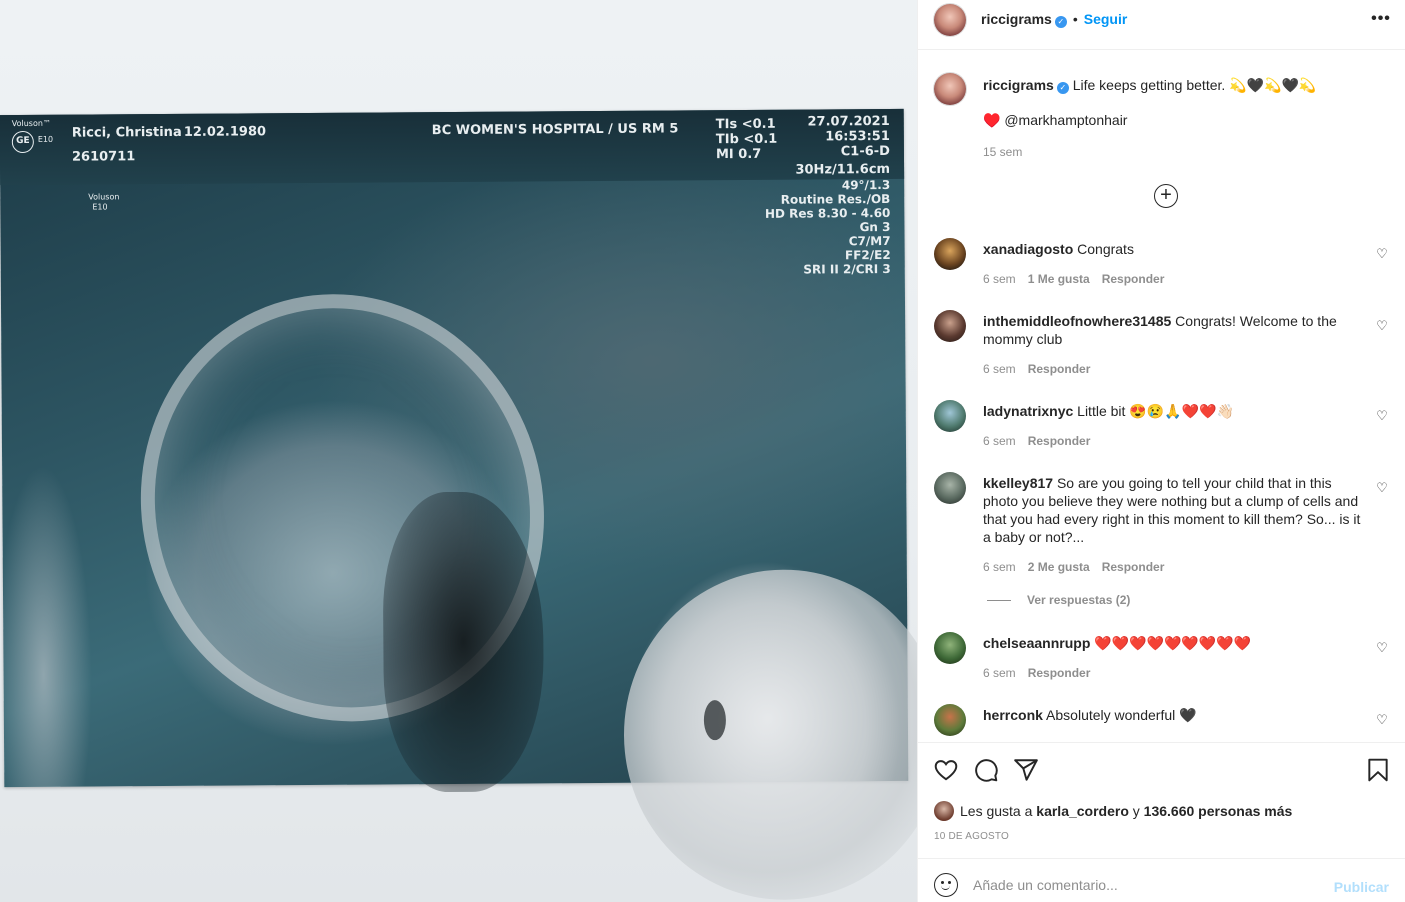  What do you see at coordinates (1361, 887) in the screenshot?
I see `publish-button: Publicar` at bounding box center [1361, 887].